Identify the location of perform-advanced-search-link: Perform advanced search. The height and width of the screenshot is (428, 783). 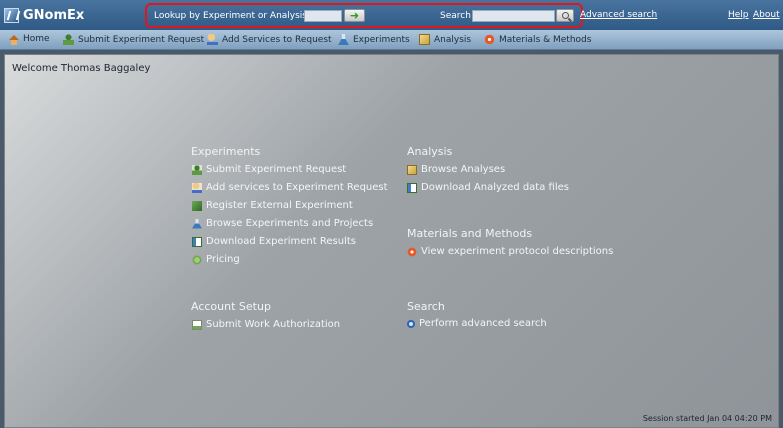
(477, 323).